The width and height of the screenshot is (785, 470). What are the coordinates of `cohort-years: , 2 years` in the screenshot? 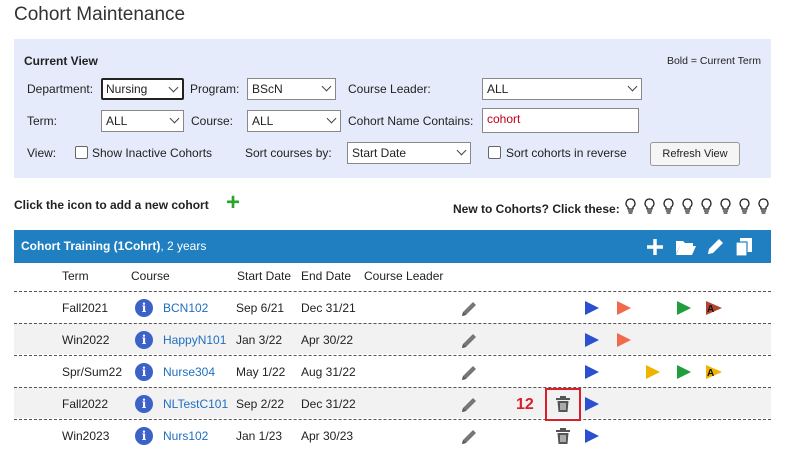 It's located at (183, 246).